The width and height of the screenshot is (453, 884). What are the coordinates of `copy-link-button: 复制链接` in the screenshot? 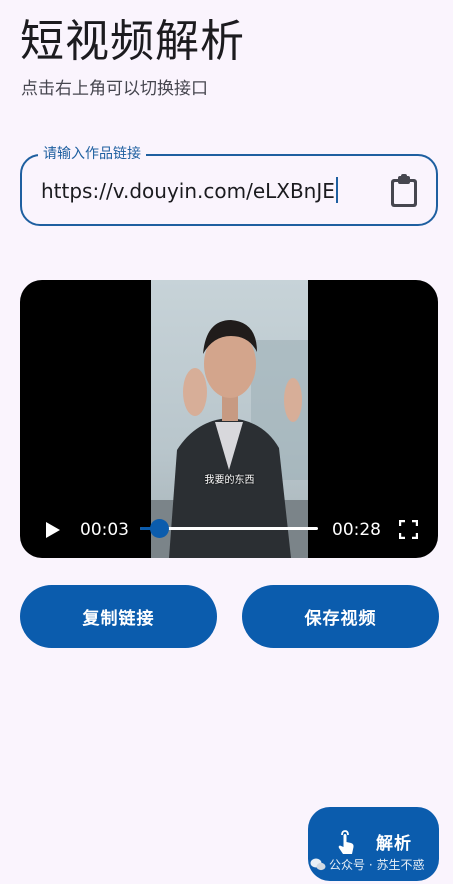 It's located at (118, 616).